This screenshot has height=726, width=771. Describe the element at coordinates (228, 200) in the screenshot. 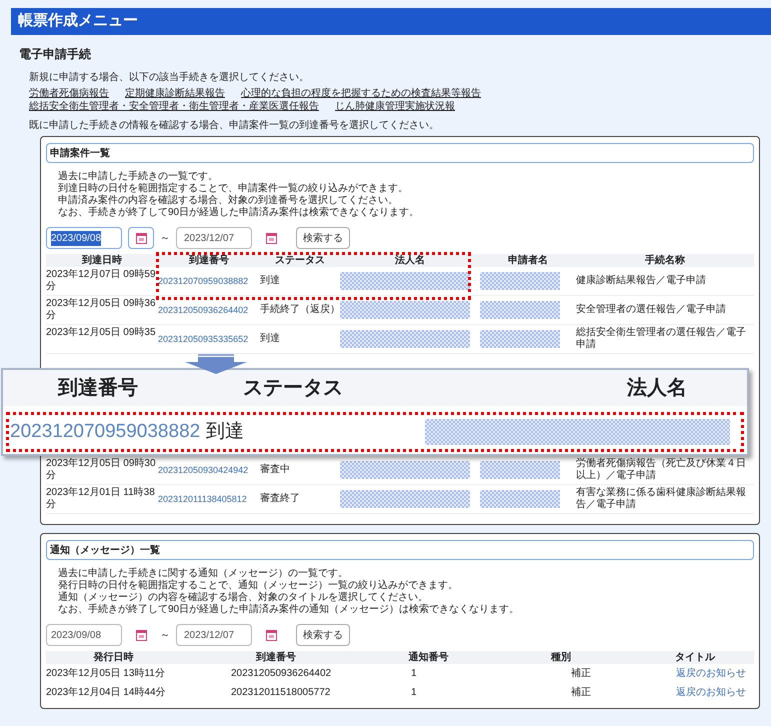

I see `description-line: 申請済み案件の内容を確認する場合、対象の到達番号を選択してください。` at that location.